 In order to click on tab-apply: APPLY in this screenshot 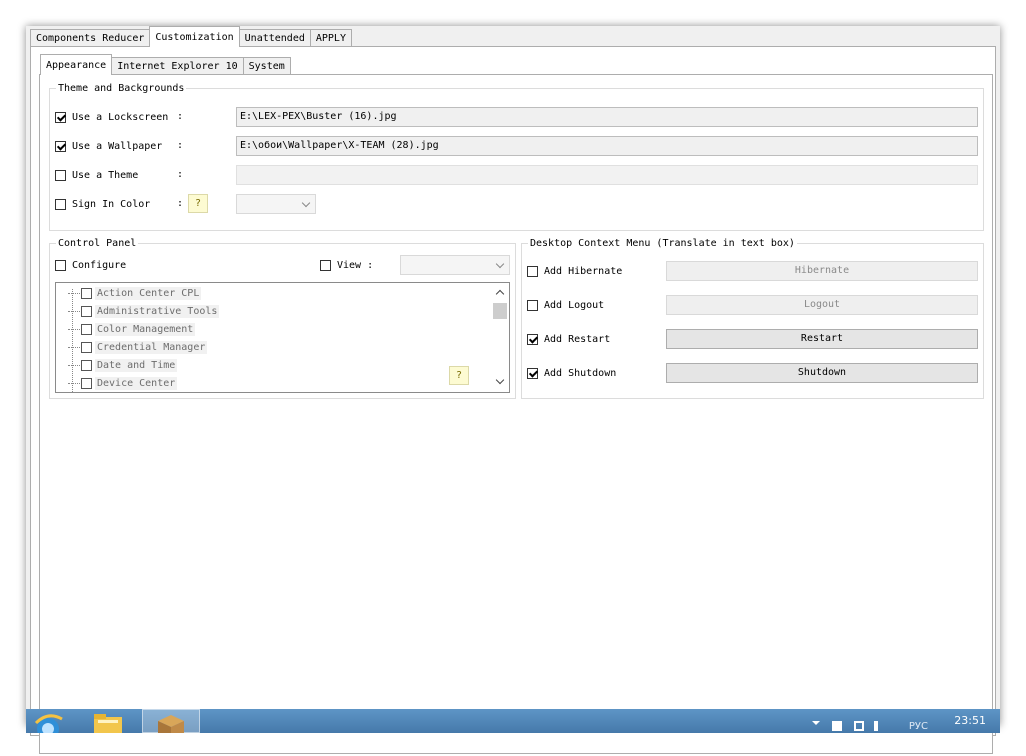, I will do `click(330, 38)`.